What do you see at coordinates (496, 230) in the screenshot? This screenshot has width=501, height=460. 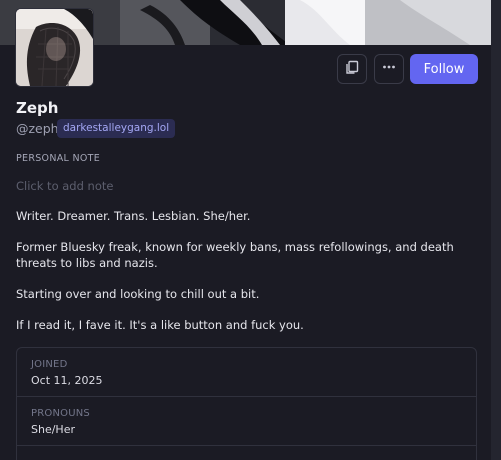 I see `scrollbar-track` at bounding box center [496, 230].